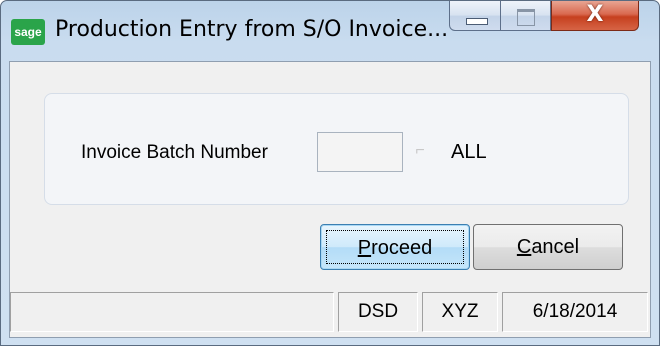 This screenshot has width=660, height=346. What do you see at coordinates (364, 248) in the screenshot?
I see `proceed-hotkey: P` at bounding box center [364, 248].